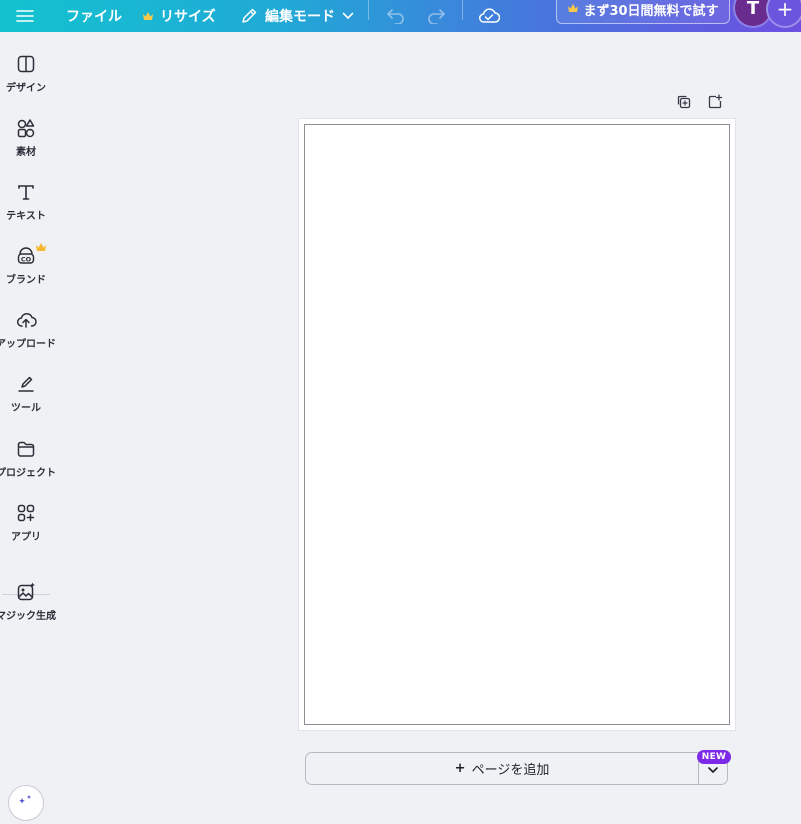 This screenshot has height=824, width=801. I want to click on top-toolbar: ファイル リサイズ 編集モード まず30日間無料で試す T +, so click(400, 16).